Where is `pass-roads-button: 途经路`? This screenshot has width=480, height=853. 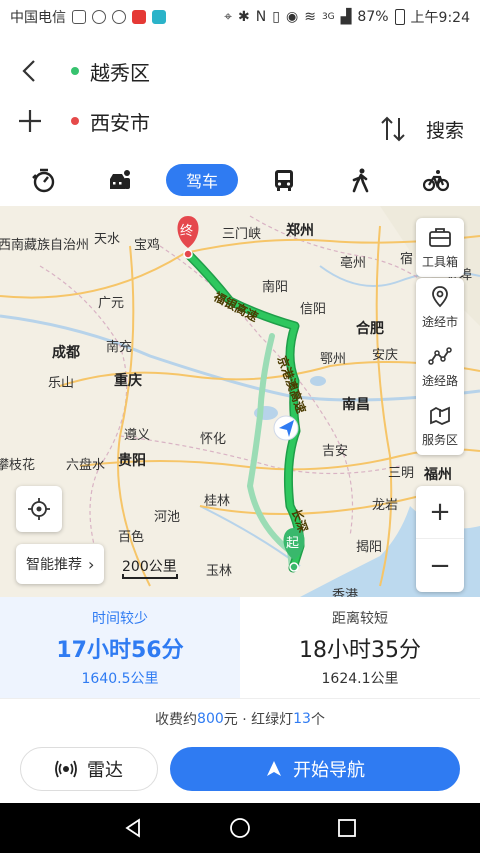 pass-roads-button: 途经路 is located at coordinates (440, 366).